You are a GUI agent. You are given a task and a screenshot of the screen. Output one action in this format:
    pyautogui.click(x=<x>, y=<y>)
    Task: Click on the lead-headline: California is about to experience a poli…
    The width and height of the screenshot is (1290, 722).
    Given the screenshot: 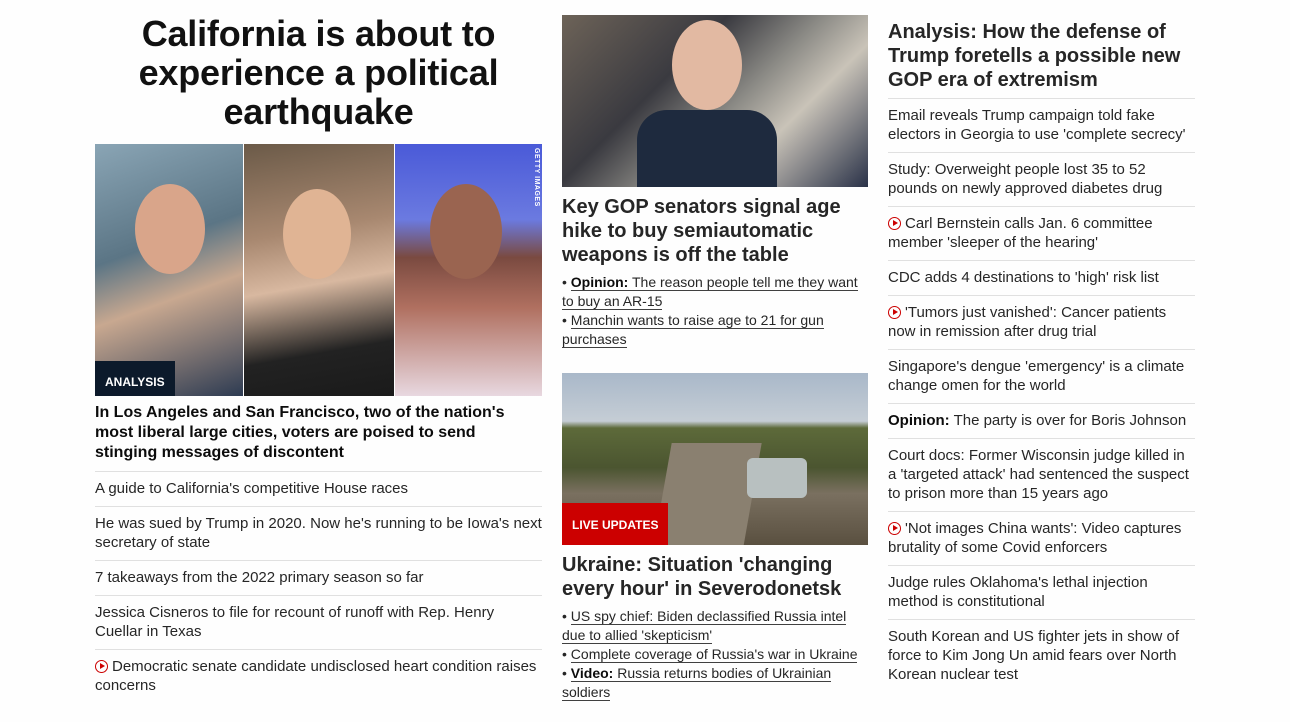 What is the action you would take?
    pyautogui.click(x=318, y=72)
    